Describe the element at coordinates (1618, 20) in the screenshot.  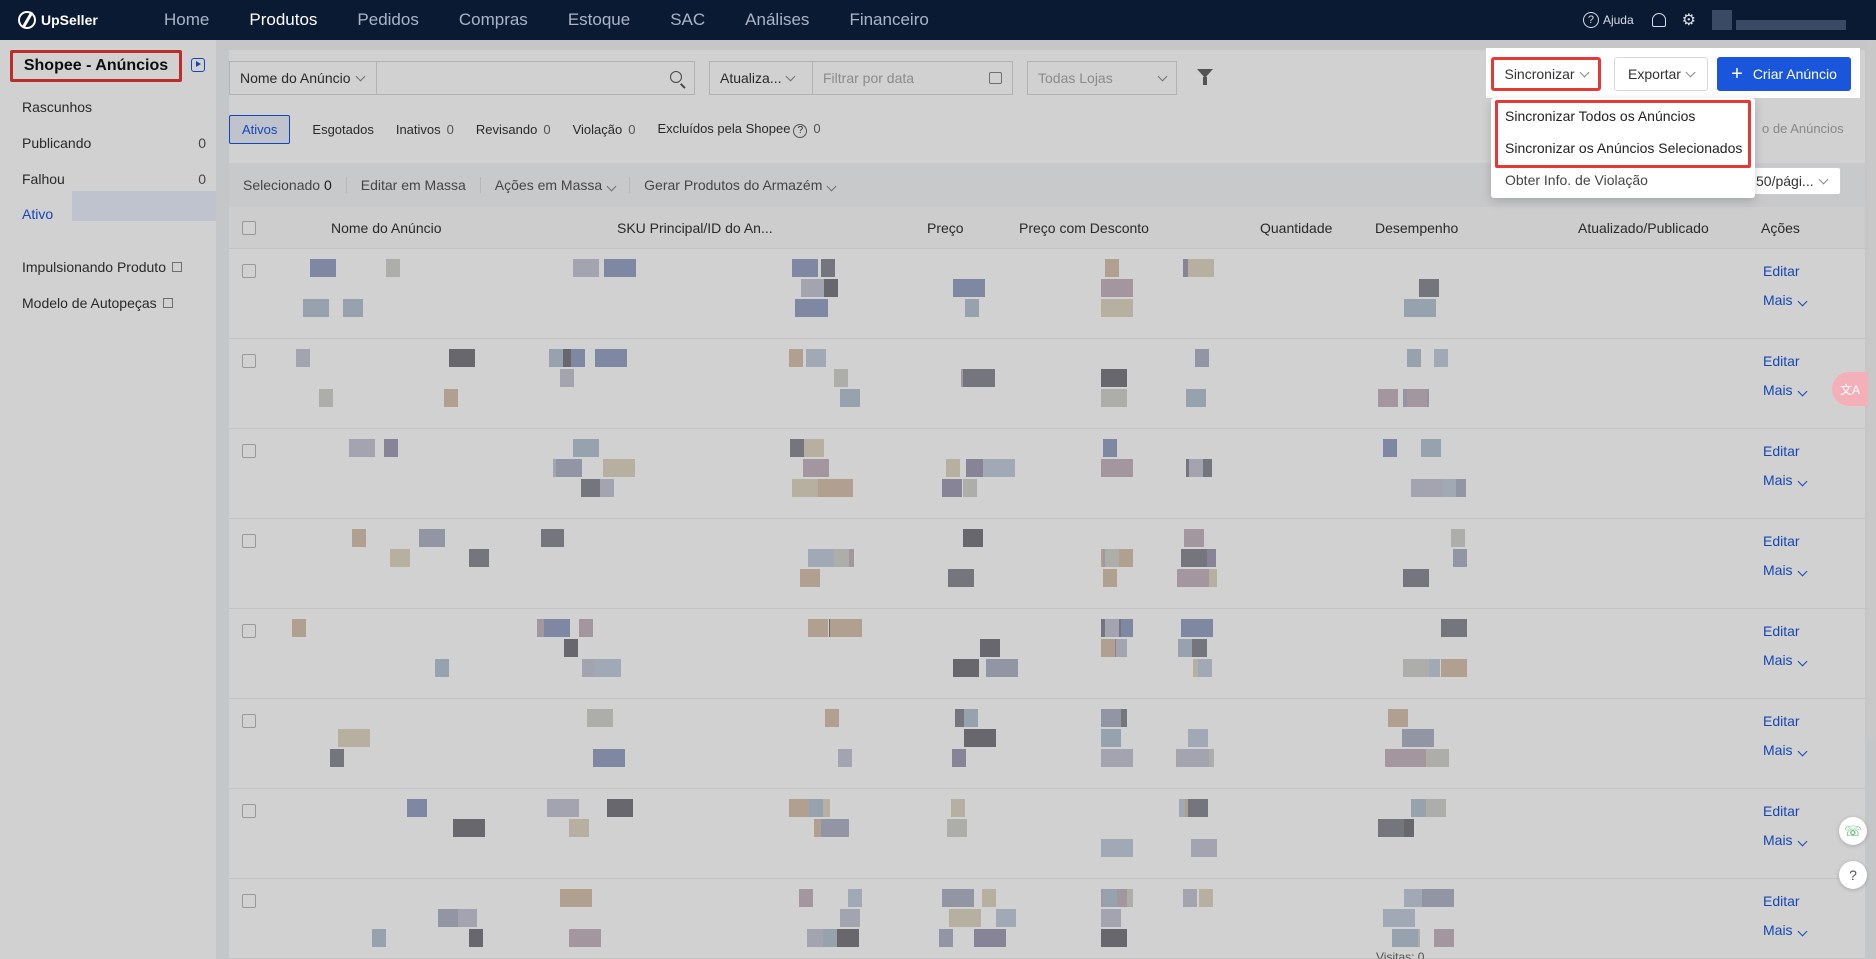
I see `help-link: Ajuda` at that location.